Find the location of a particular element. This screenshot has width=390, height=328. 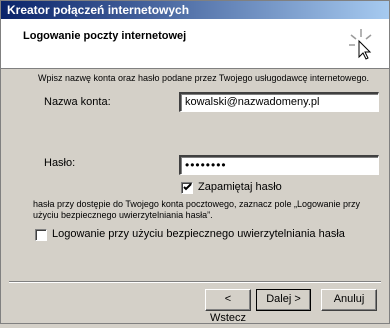

button-divider is located at coordinates (195, 282).